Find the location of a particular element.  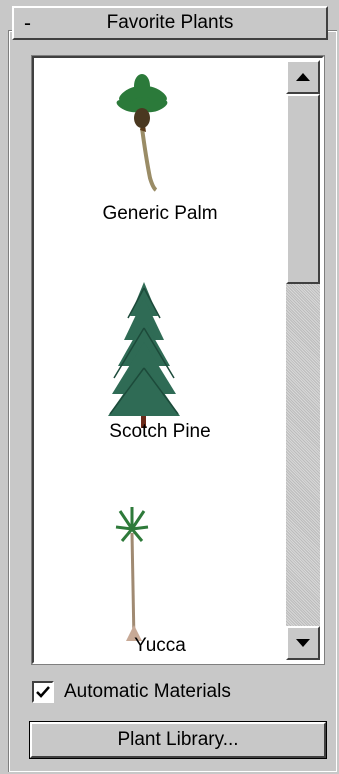

vertical-scrollbar is located at coordinates (303, 360).